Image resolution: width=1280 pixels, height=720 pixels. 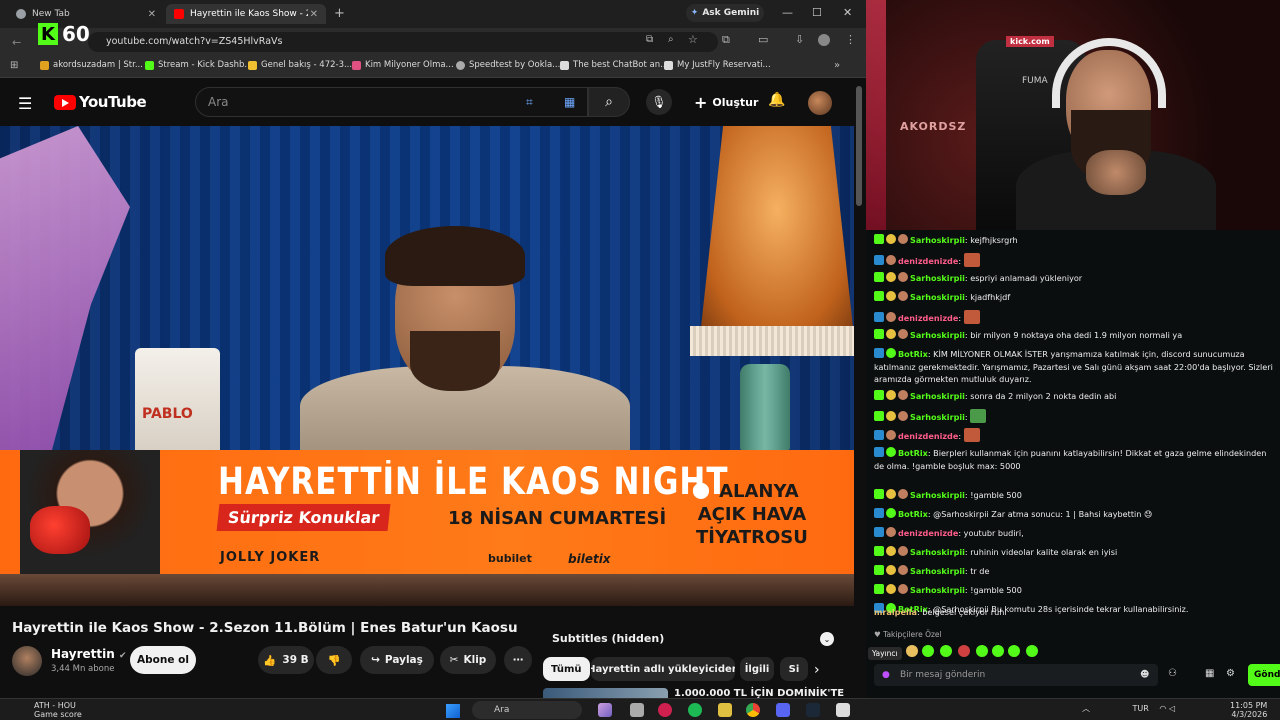 I want to click on spotify-icon, so click(x=695, y=710).